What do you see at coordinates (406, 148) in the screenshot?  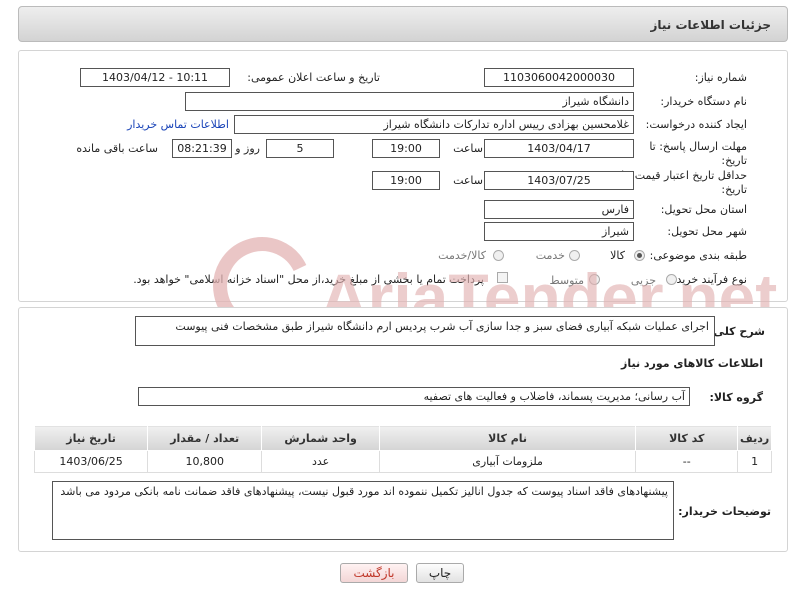 I see `reply-deadline-time-field: 19:00` at bounding box center [406, 148].